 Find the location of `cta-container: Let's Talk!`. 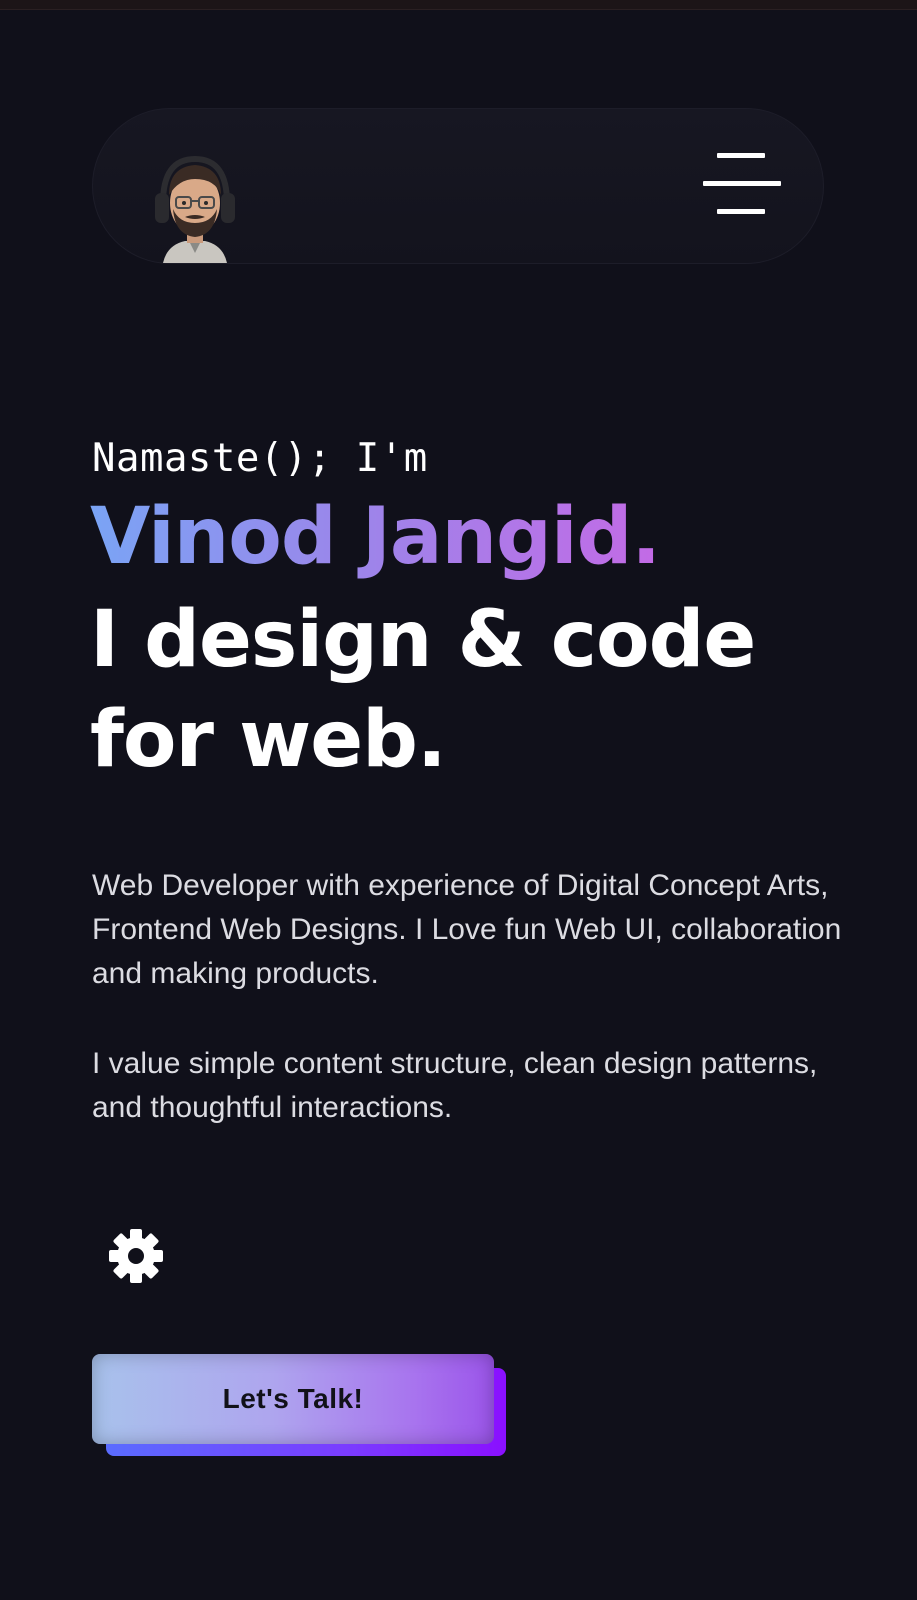

cta-container: Let's Talk! is located at coordinates (299, 1406).